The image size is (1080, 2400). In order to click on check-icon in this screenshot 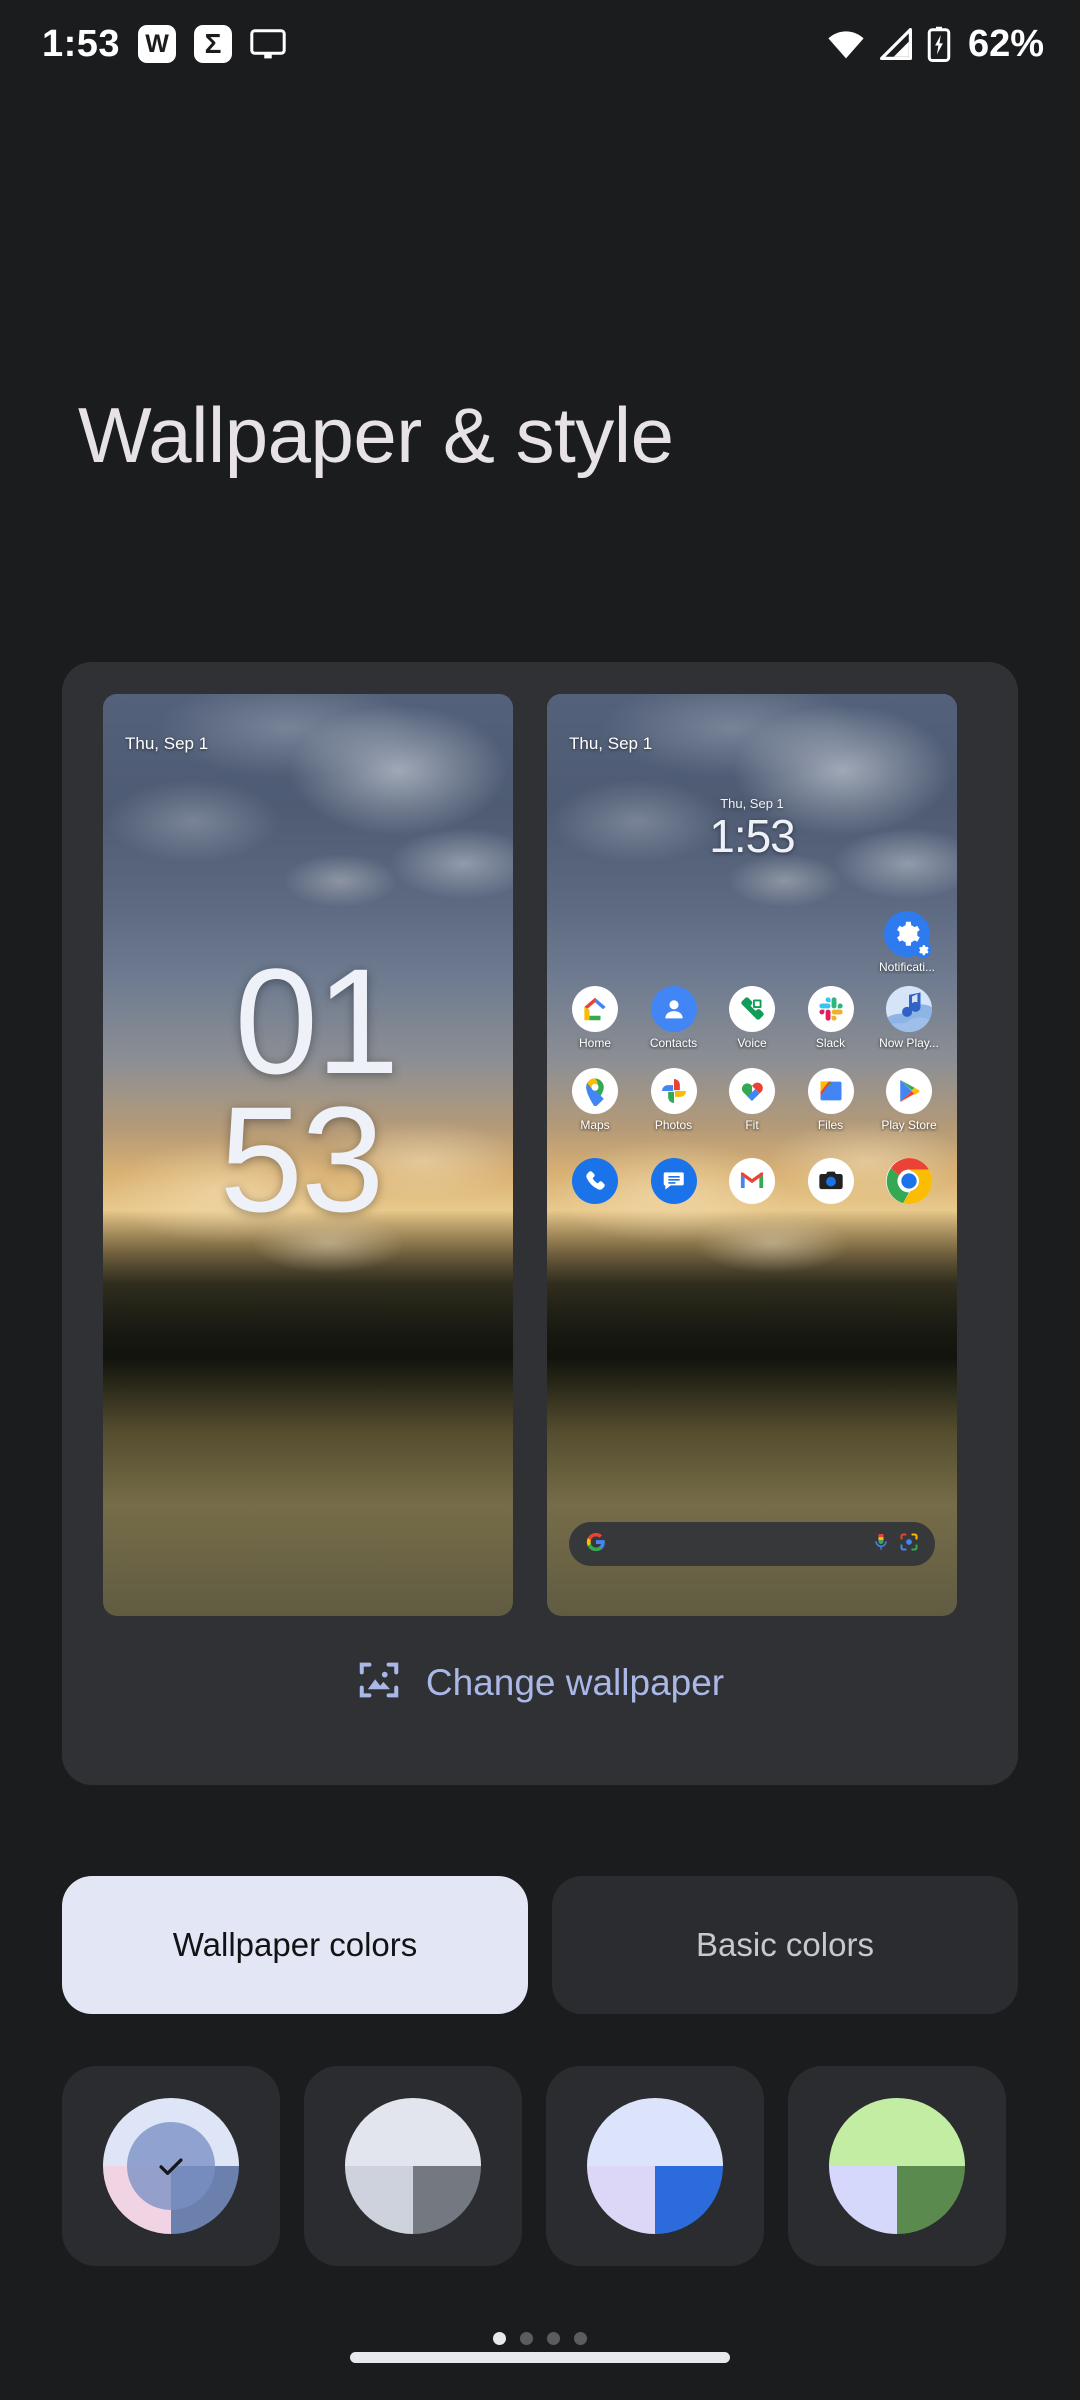, I will do `click(171, 2166)`.